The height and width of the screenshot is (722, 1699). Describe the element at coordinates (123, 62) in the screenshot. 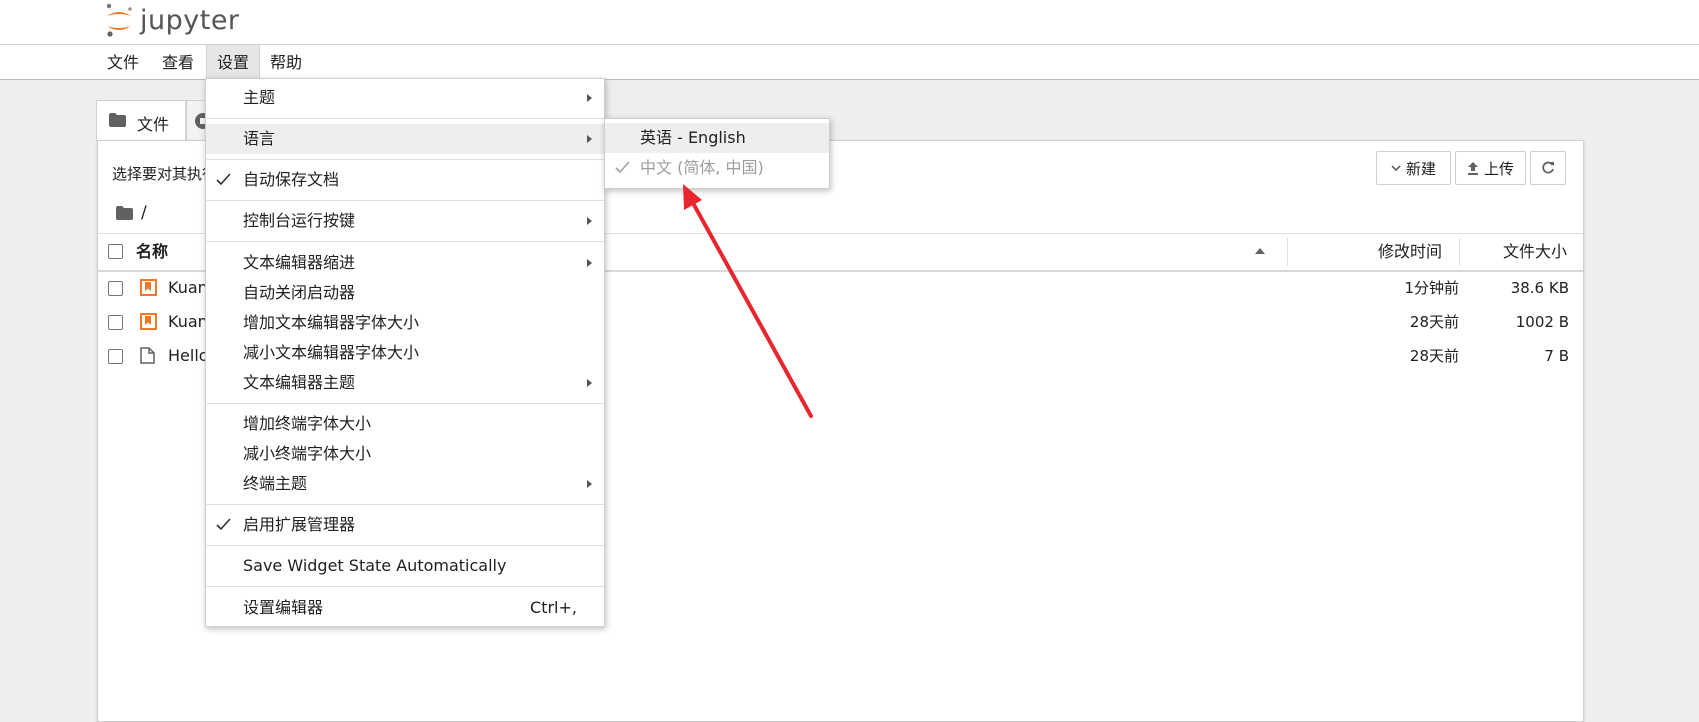

I see `menu-file: 文件` at that location.